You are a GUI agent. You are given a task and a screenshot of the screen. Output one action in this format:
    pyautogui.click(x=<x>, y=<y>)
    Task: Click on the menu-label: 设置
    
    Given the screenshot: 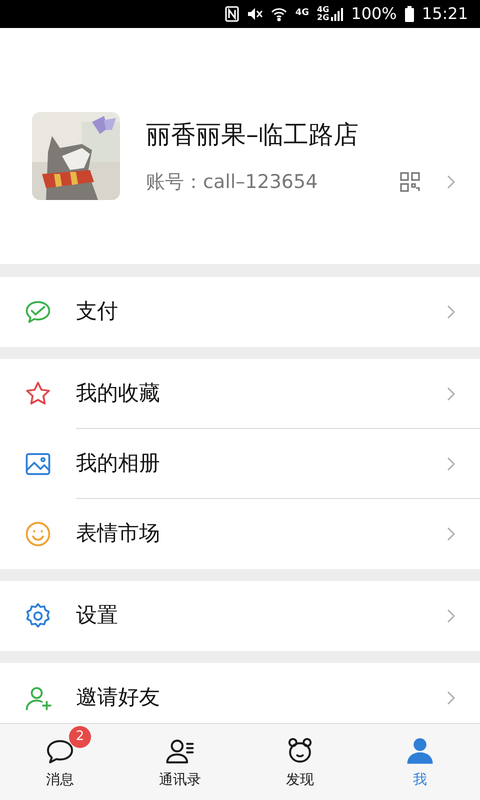 What is the action you would take?
    pyautogui.click(x=97, y=616)
    